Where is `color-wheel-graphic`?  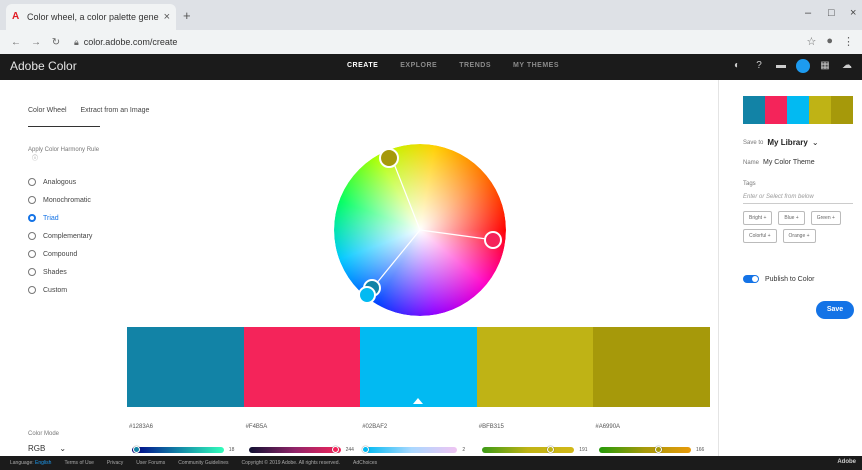
color-wheel-graphic is located at coordinates (420, 222).